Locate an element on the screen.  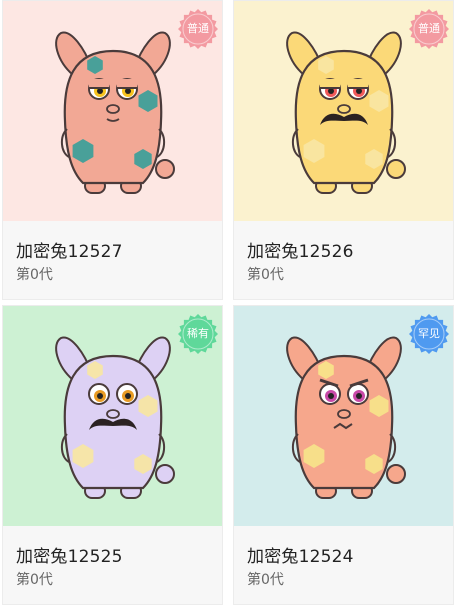
card-info: 加密兔12527 第0代 is located at coordinates (112, 260).